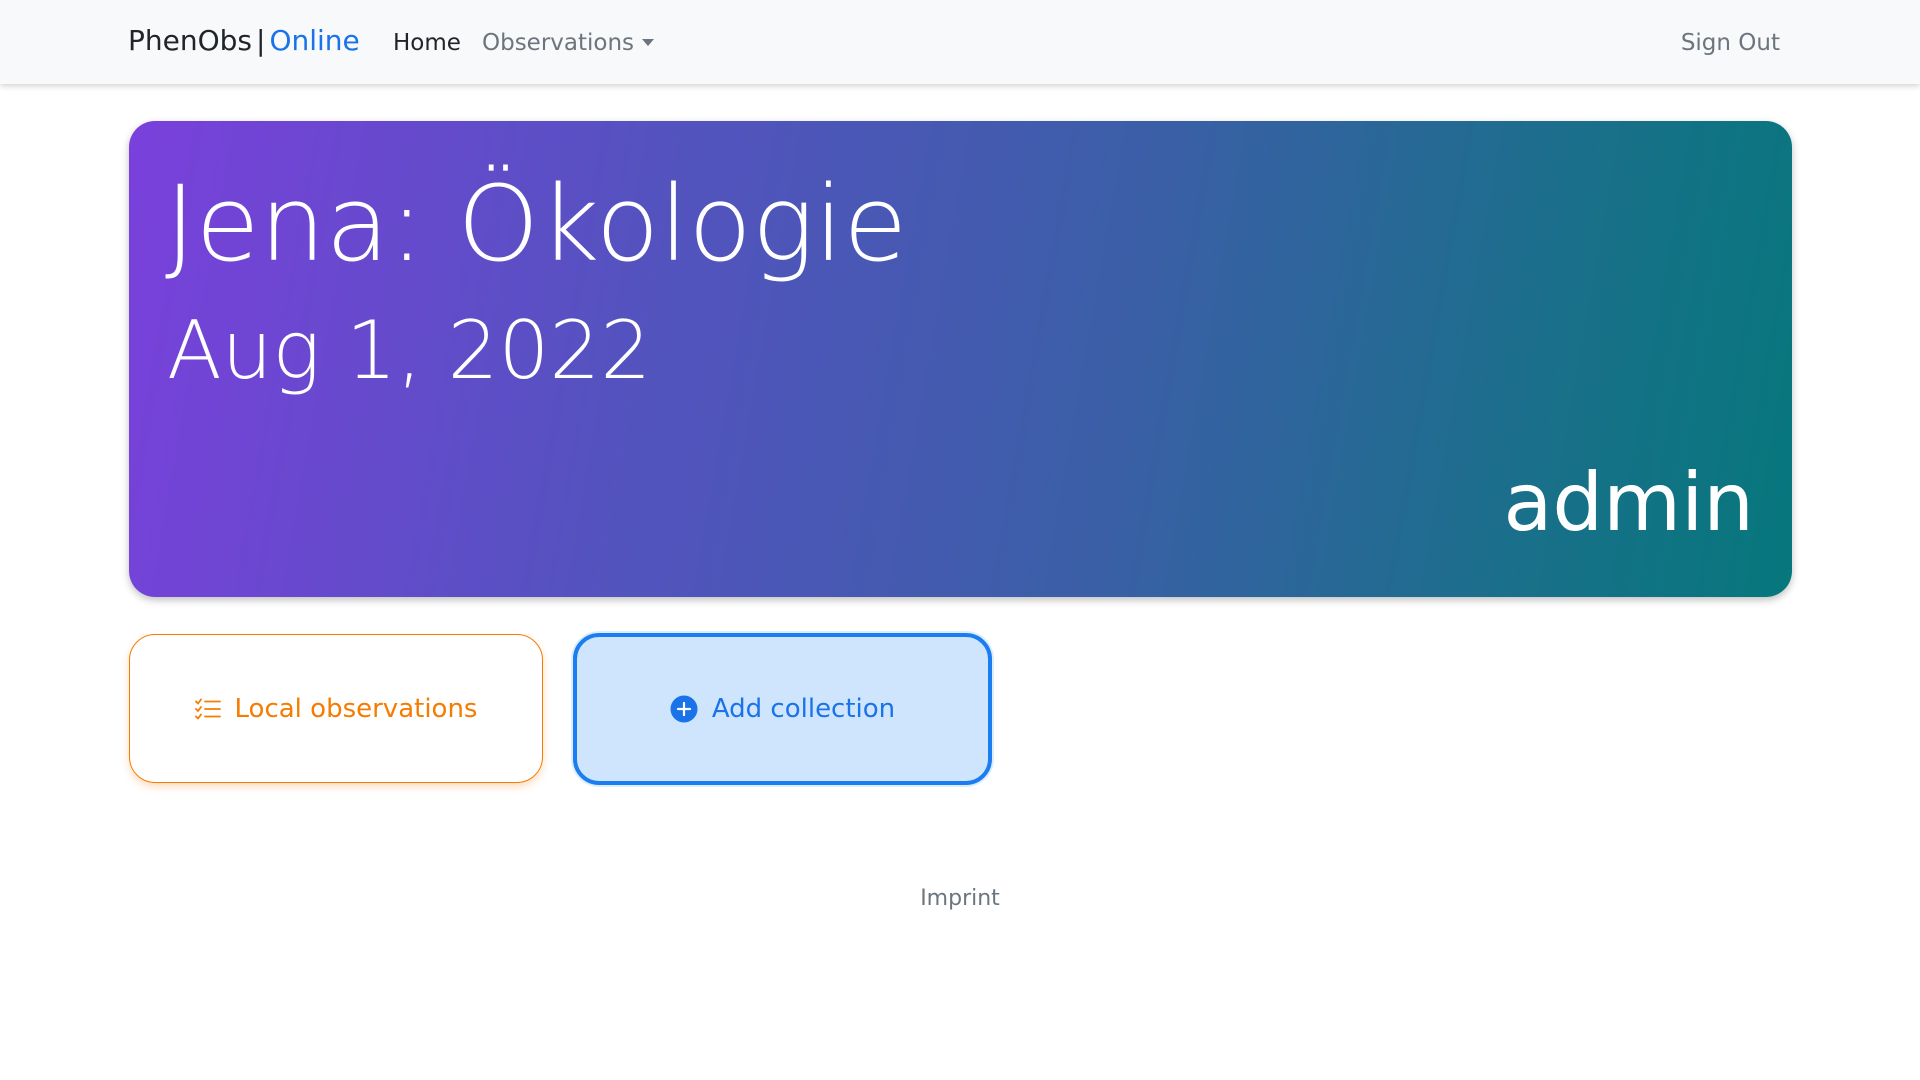  What do you see at coordinates (314, 40) in the screenshot?
I see `brand-status: Online` at bounding box center [314, 40].